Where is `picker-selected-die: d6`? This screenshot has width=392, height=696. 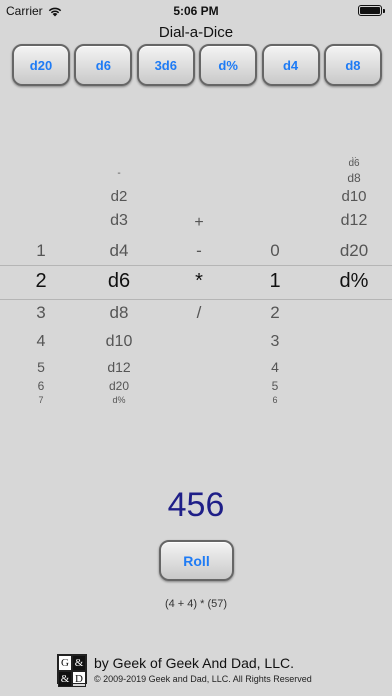
picker-selected-die: d6 is located at coordinates (119, 281).